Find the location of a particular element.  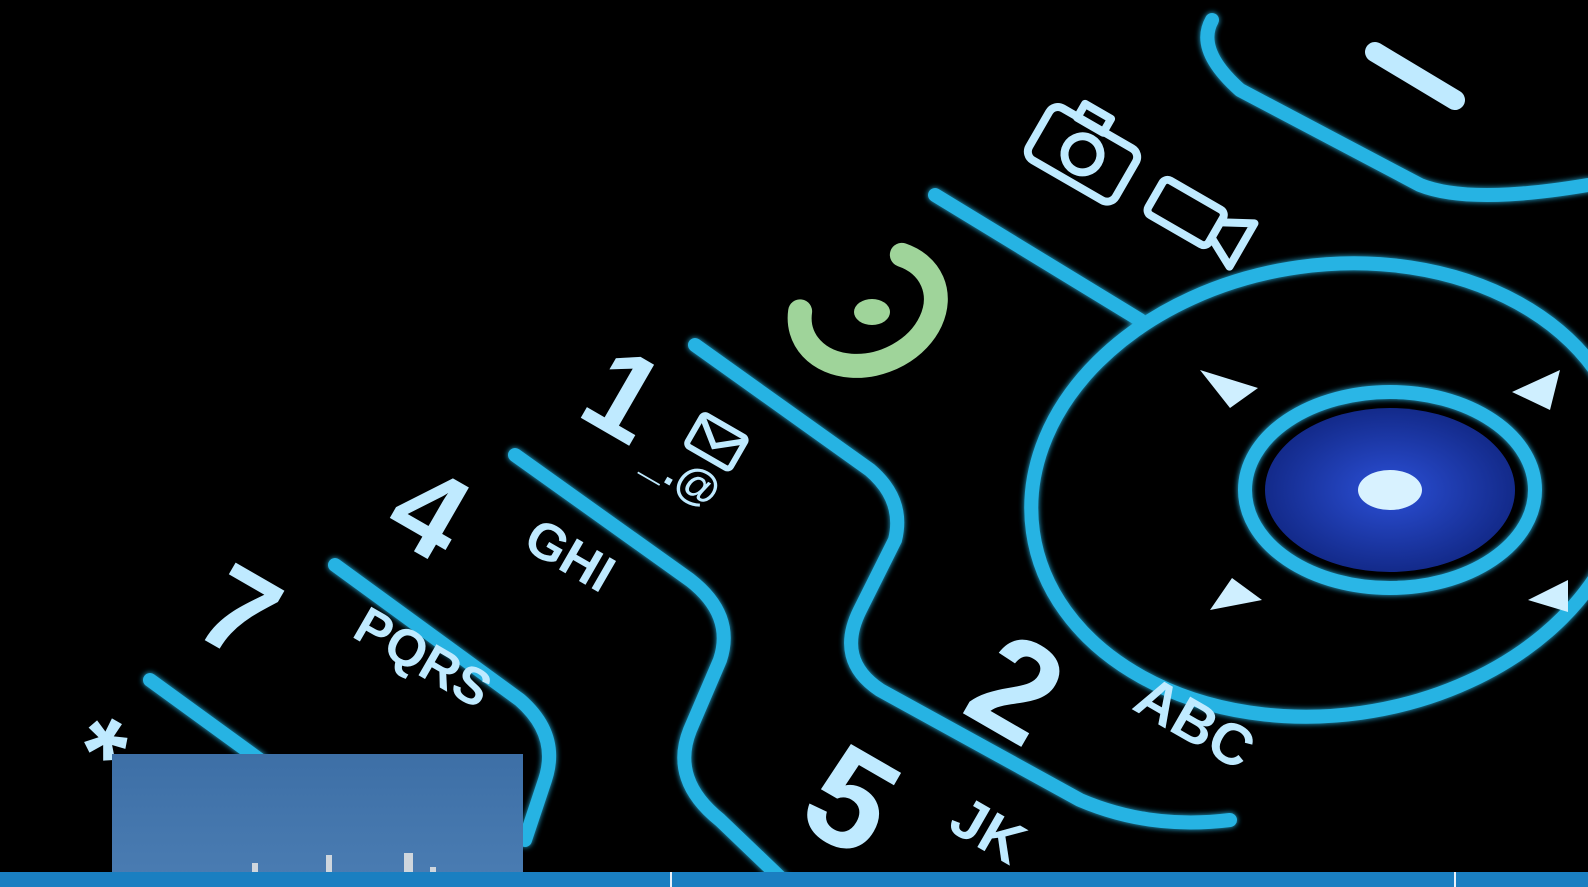

nav-arrow-up-right-icon is located at coordinates (1536, 390).